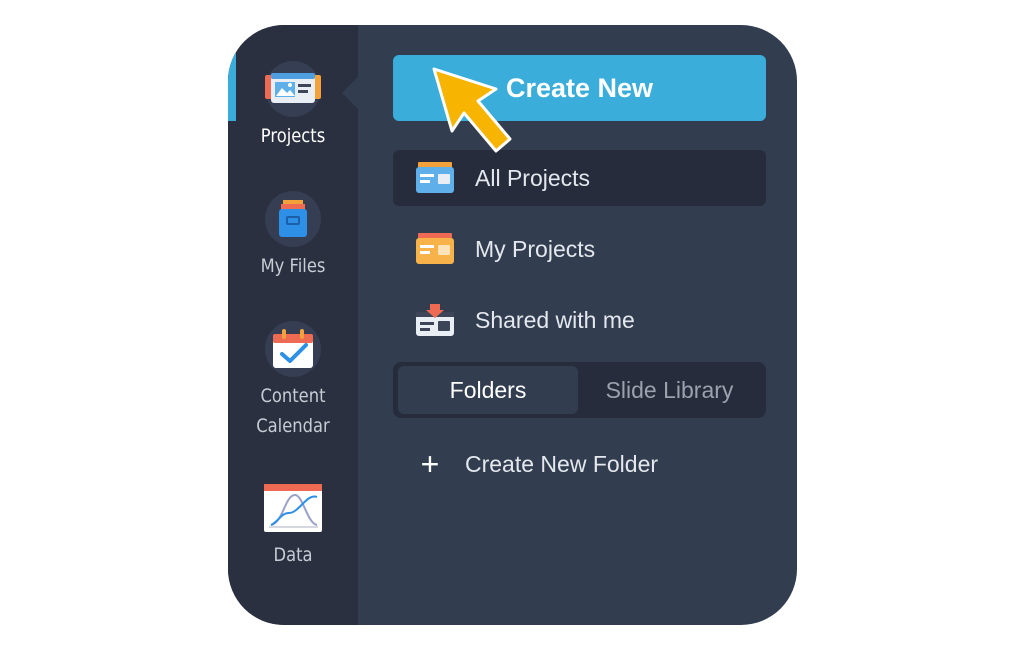 The width and height of the screenshot is (1024, 650). I want to click on sidebar-item-projects: Projects, so click(293, 106).